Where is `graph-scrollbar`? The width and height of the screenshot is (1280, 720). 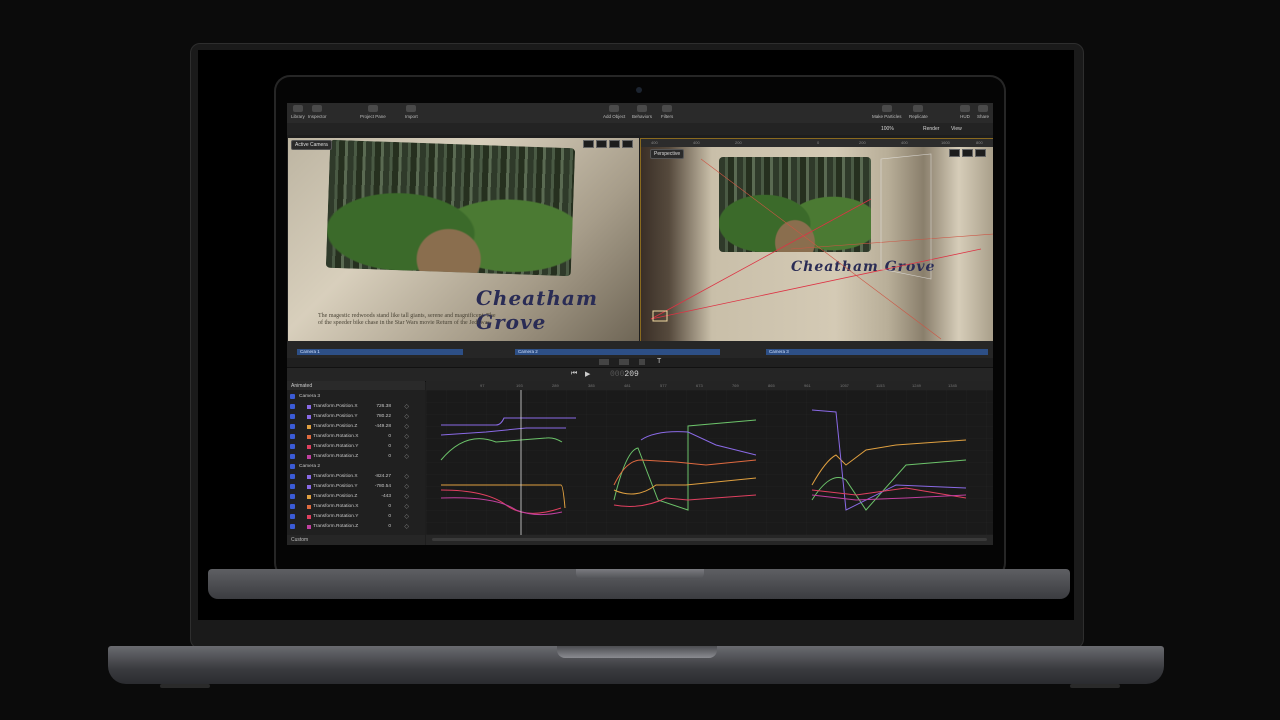
graph-scrollbar is located at coordinates (709, 540).